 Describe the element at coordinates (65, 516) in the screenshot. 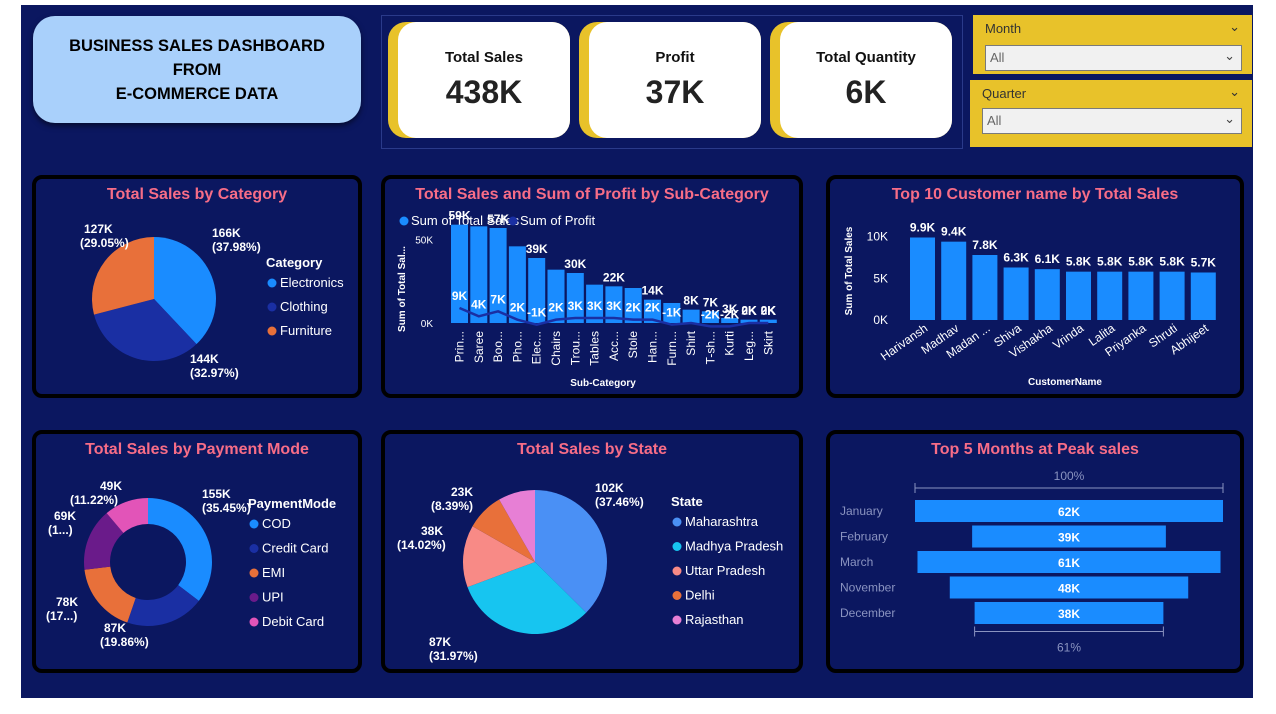

I see `data-label: 69K` at that location.